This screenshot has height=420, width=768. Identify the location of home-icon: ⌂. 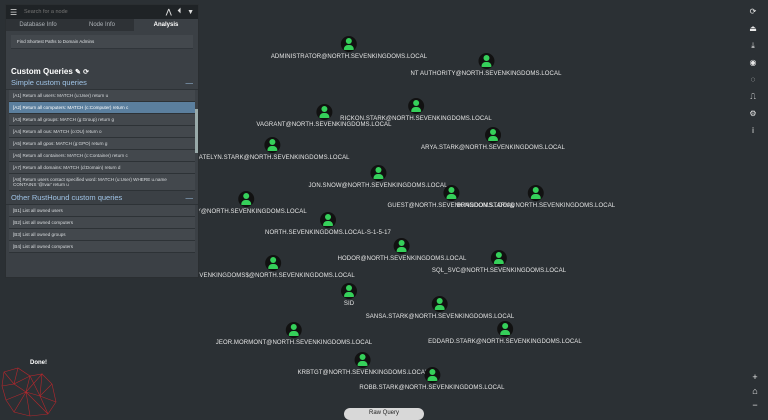
(755, 391).